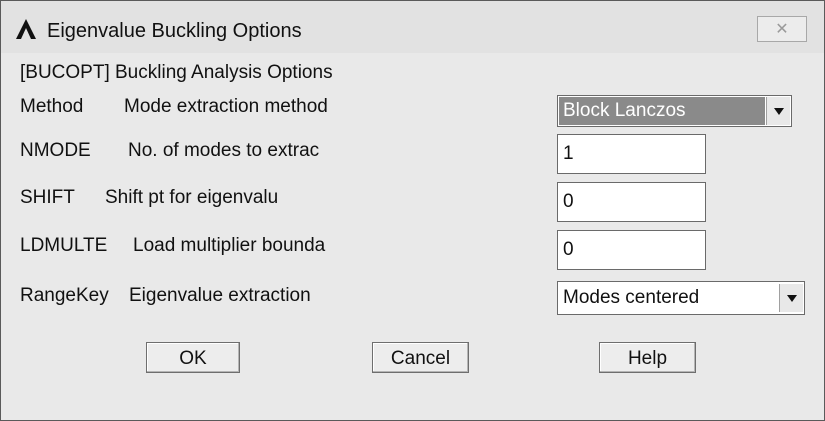  I want to click on close-button: ✕, so click(782, 29).